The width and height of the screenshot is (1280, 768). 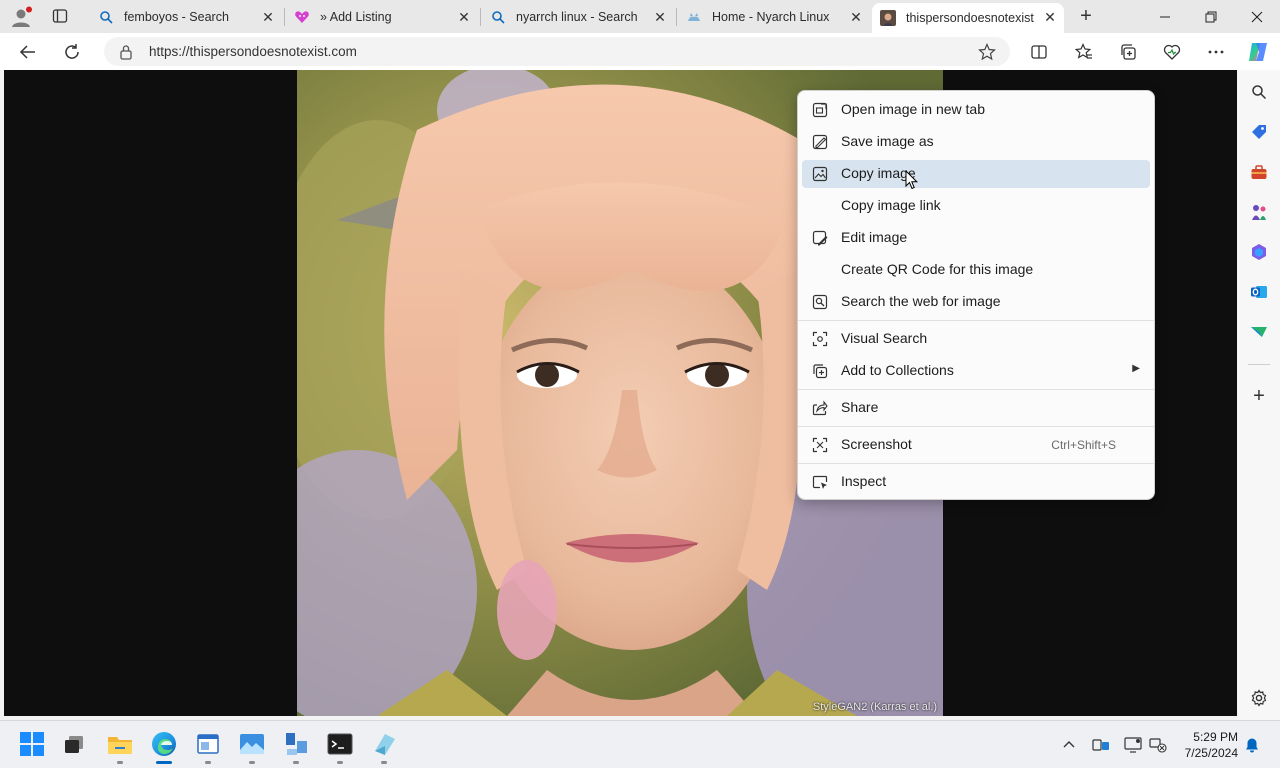 What do you see at coordinates (1165, 16) in the screenshot?
I see `minimize-button` at bounding box center [1165, 16].